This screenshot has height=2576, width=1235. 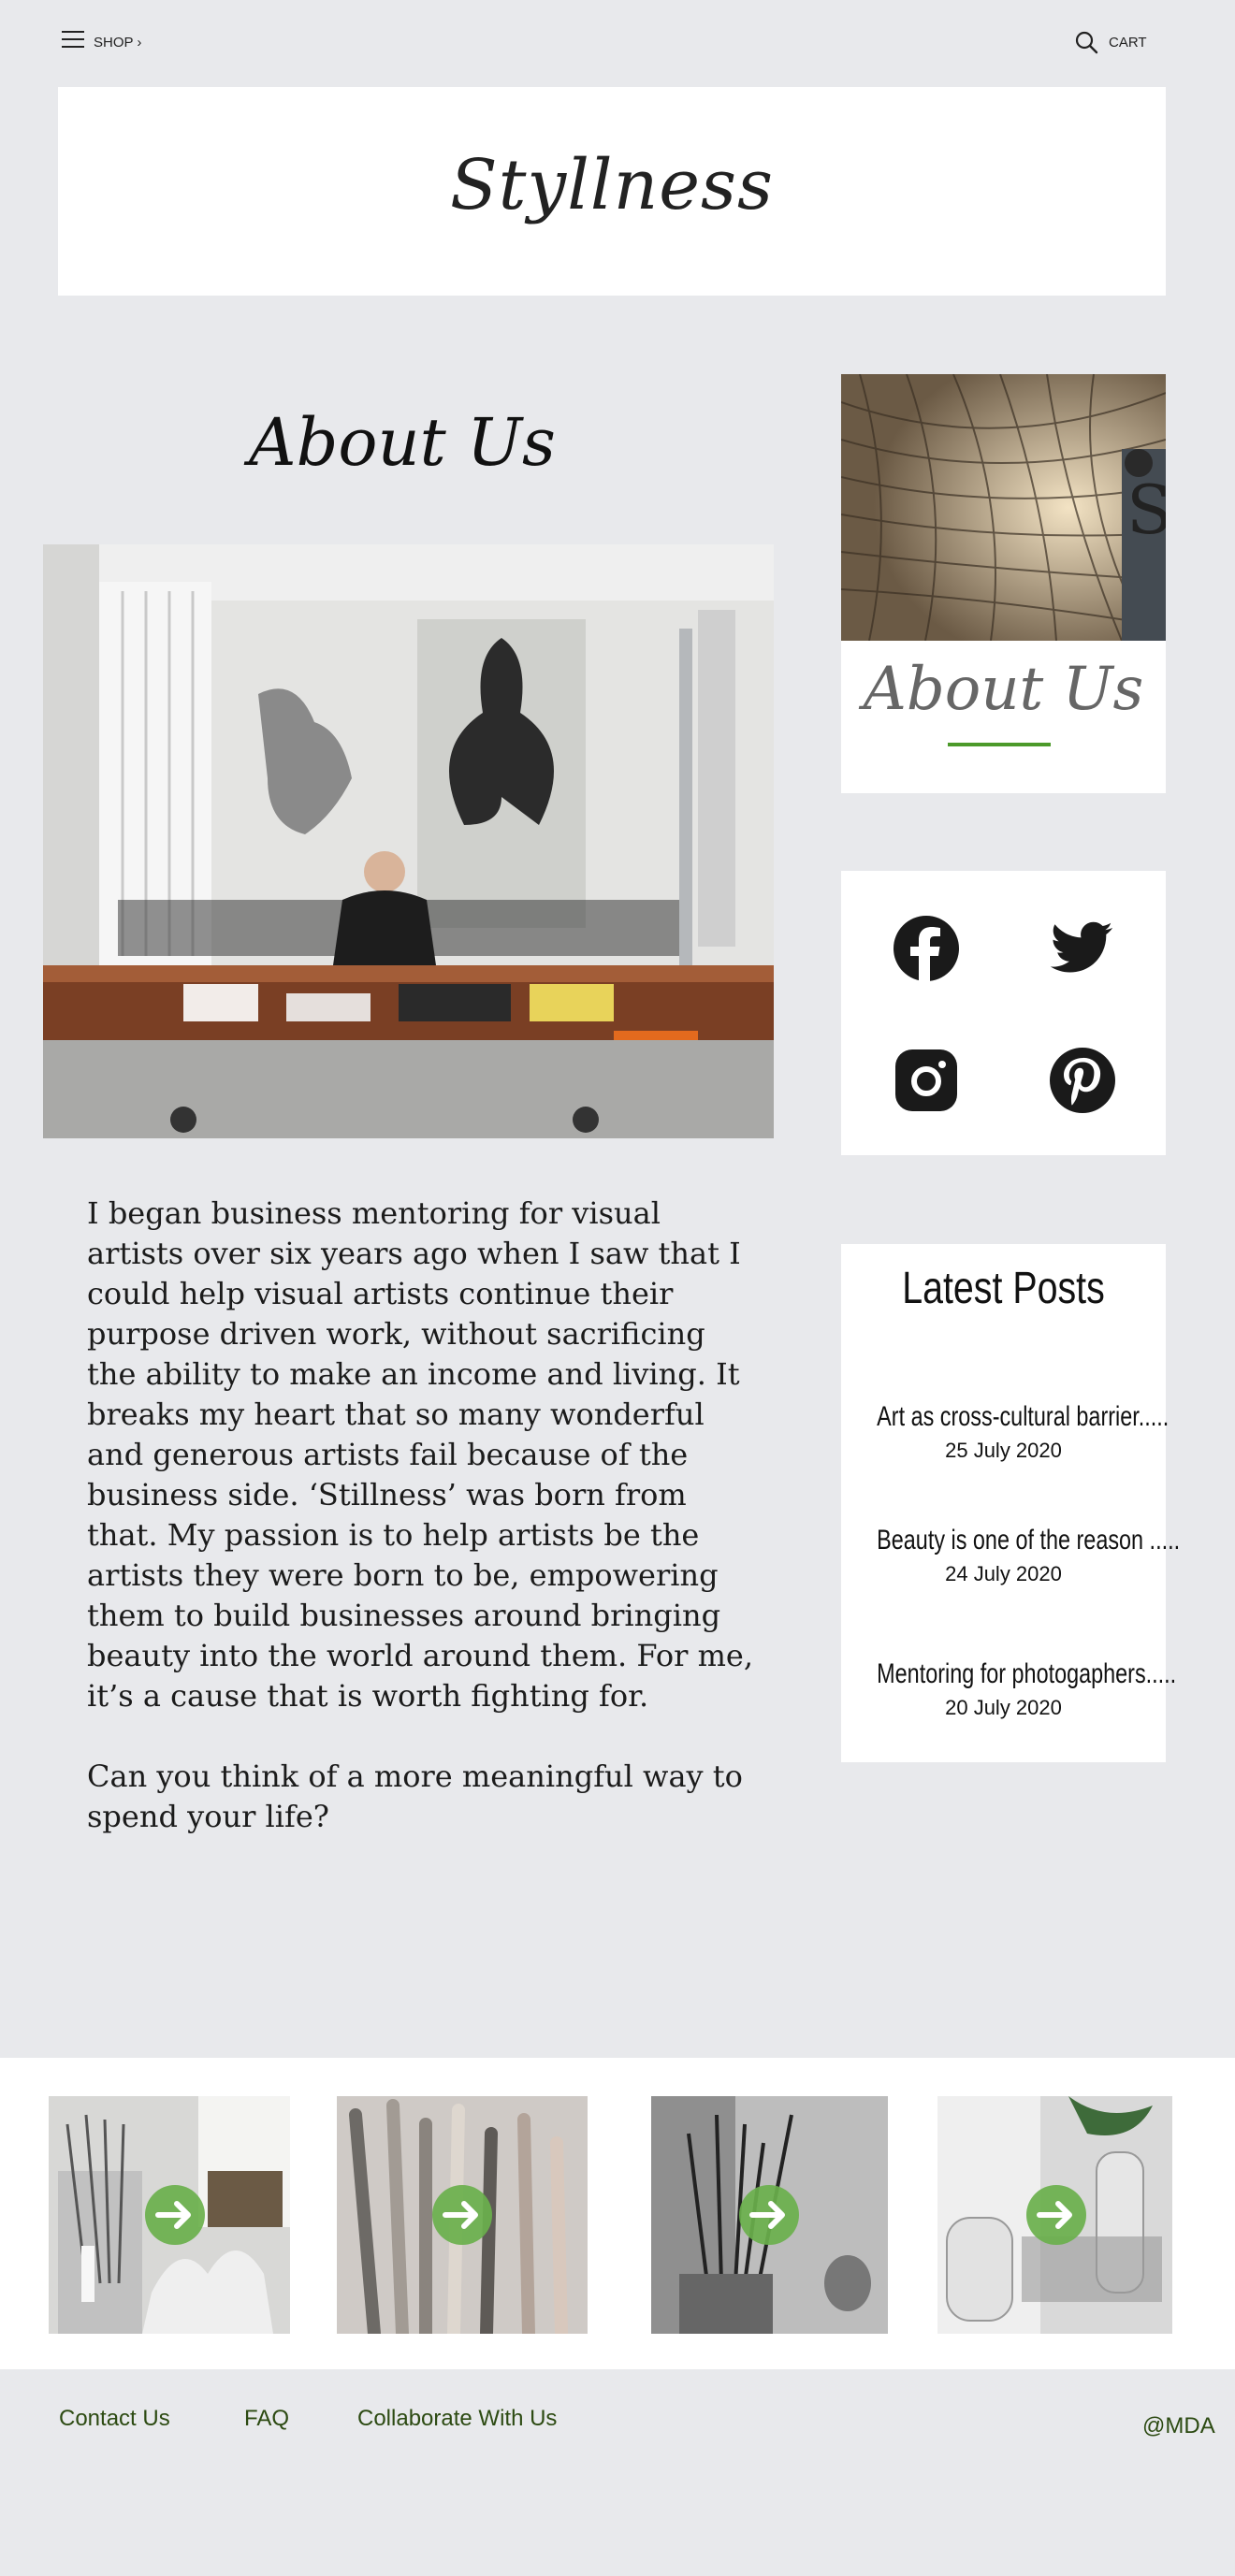 What do you see at coordinates (1146, 509) in the screenshot?
I see `about-card-image-letter: S` at bounding box center [1146, 509].